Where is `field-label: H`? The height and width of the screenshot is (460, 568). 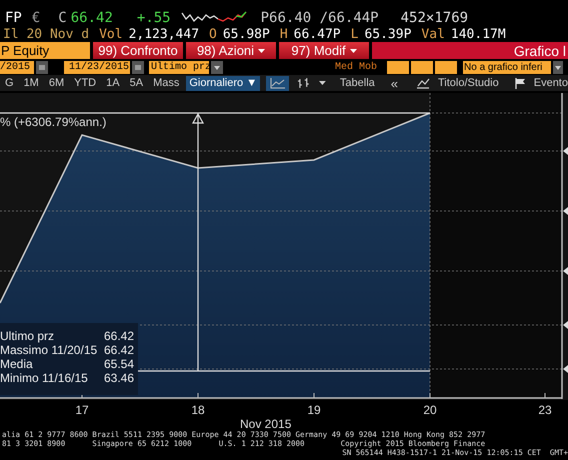
field-label: H is located at coordinates (284, 34).